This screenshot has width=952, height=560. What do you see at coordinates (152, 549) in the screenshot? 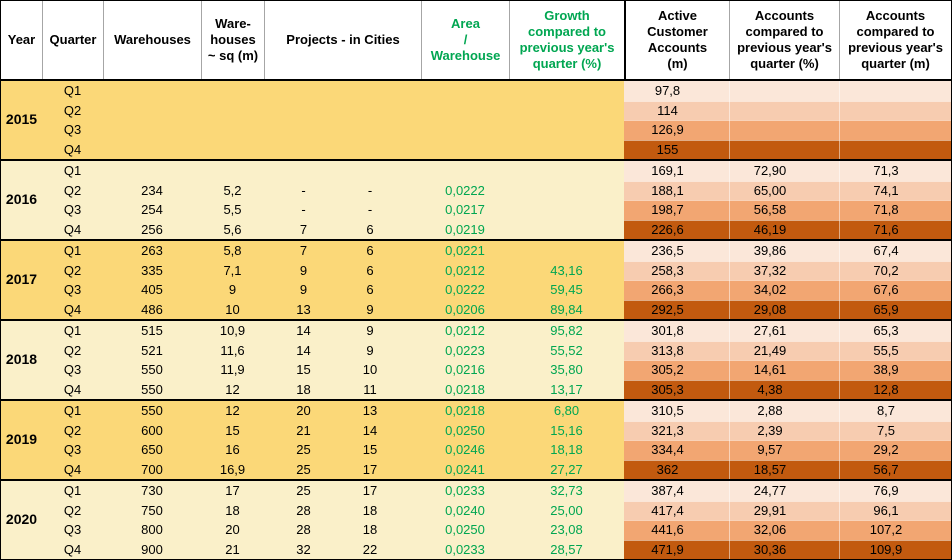
I see `warehouses-cell: 900` at bounding box center [152, 549].